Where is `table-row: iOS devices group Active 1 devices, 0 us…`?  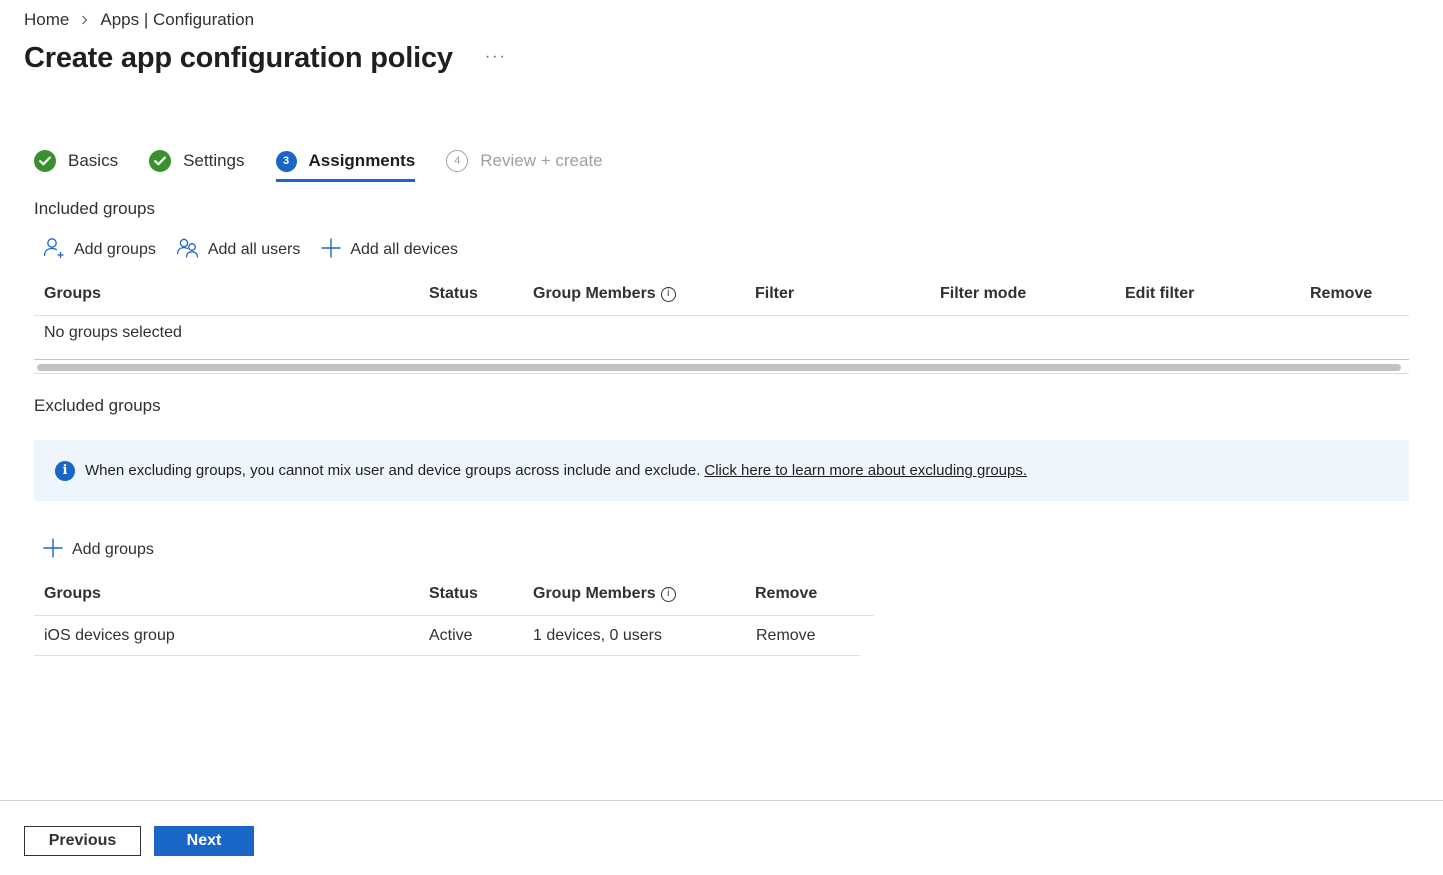
table-row: iOS devices group Active 1 devices, 0 us… is located at coordinates (454, 636).